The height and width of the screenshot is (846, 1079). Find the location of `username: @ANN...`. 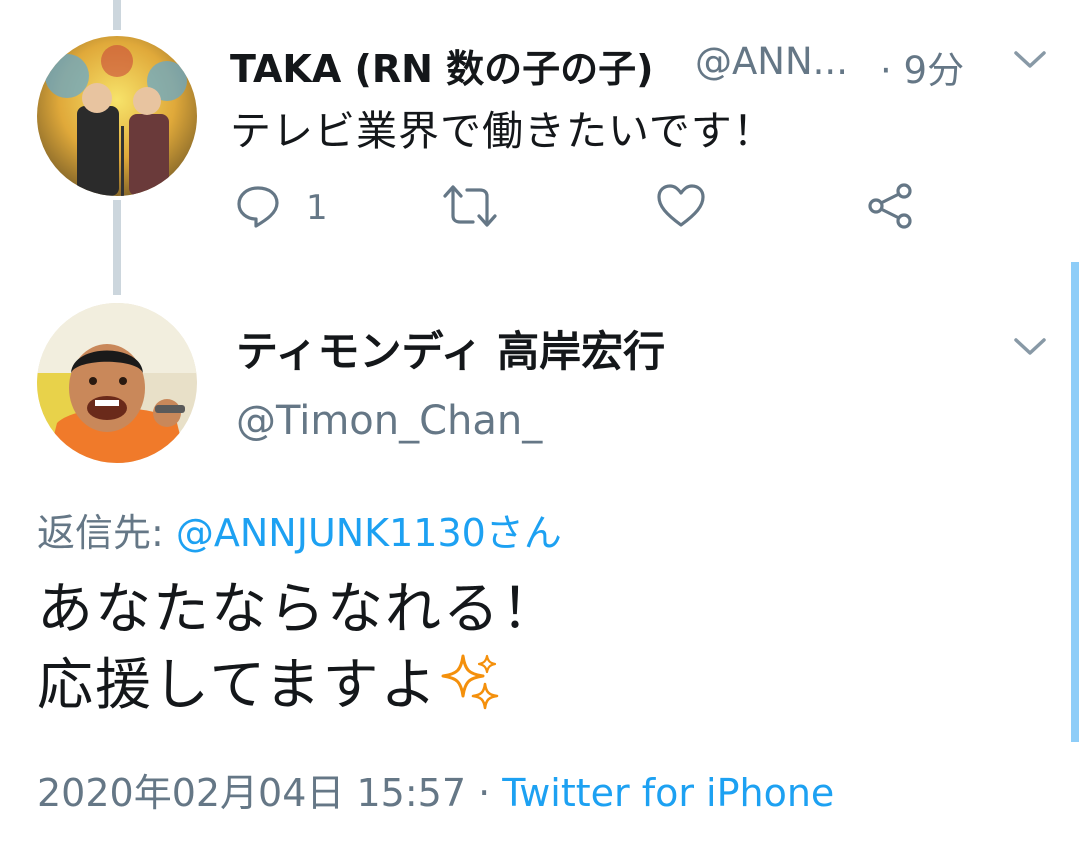

username: @ANN... is located at coordinates (771, 61).